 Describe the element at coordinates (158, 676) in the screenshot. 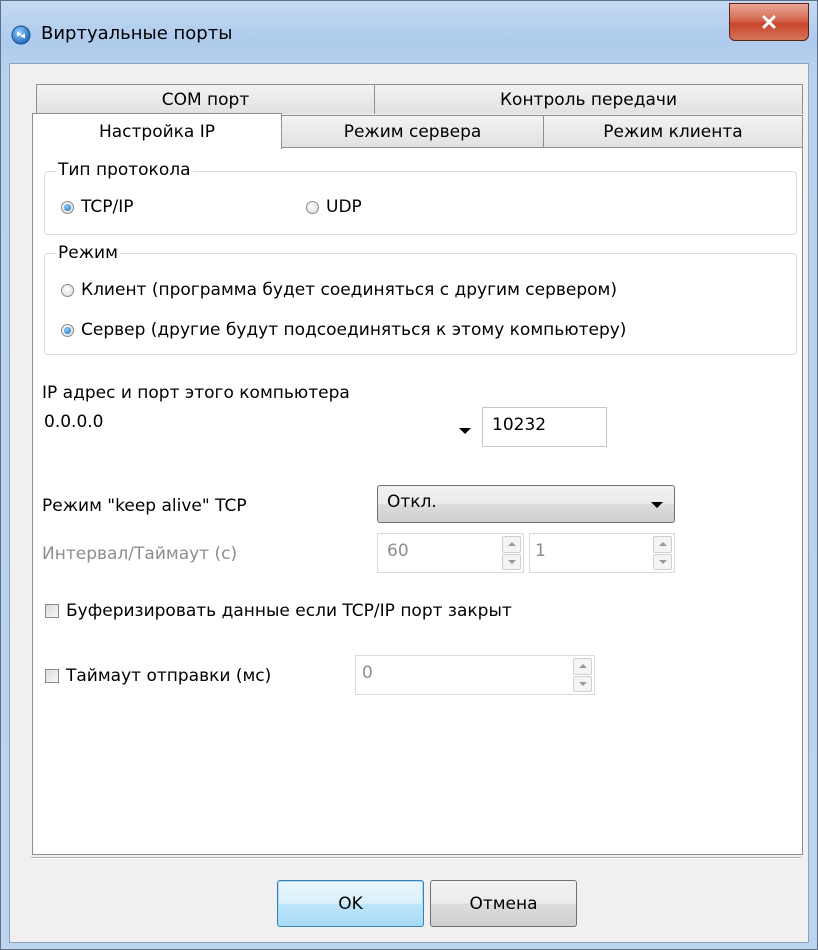

I see `send-timeout-checkbox: Таймаут отправки (мс)` at that location.